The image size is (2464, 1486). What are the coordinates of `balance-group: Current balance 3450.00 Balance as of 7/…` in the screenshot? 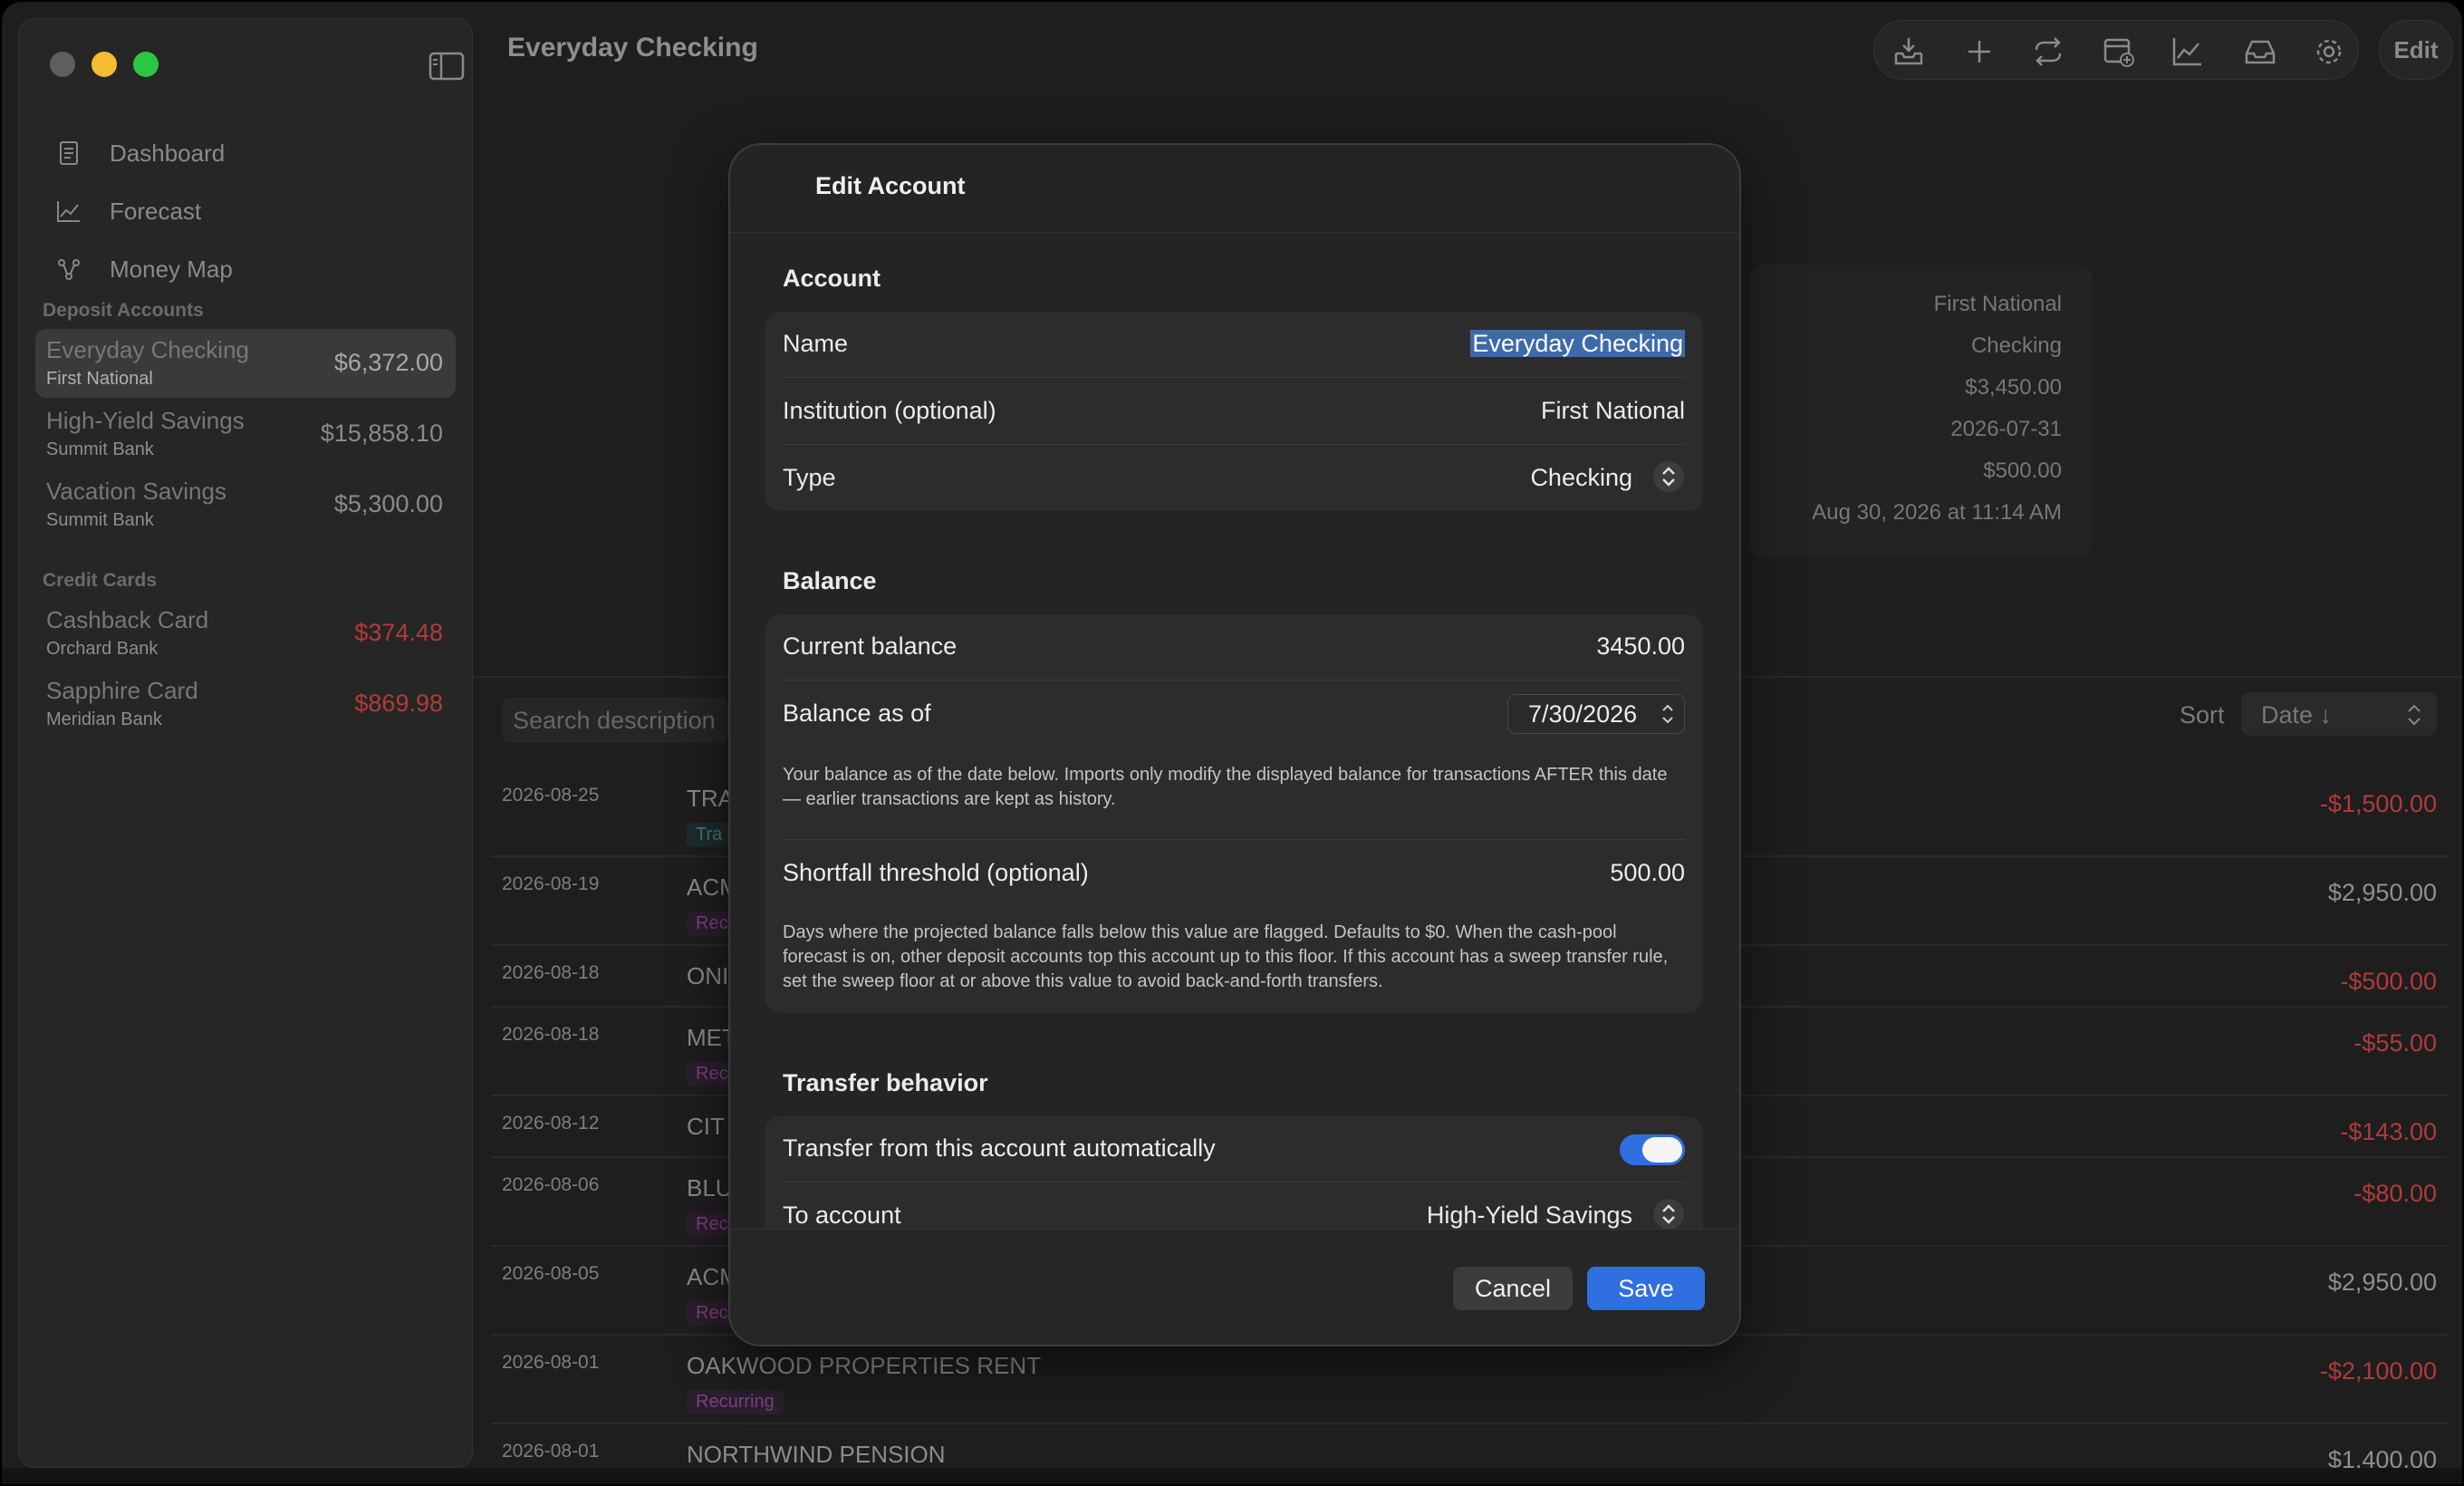 It's located at (1234, 814).